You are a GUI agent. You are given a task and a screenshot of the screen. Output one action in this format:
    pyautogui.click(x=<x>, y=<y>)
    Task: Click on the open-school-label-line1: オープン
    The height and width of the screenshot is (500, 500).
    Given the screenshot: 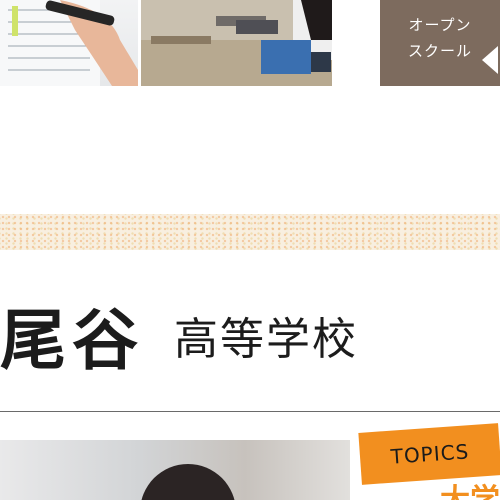 What is the action you would take?
    pyautogui.click(x=440, y=25)
    